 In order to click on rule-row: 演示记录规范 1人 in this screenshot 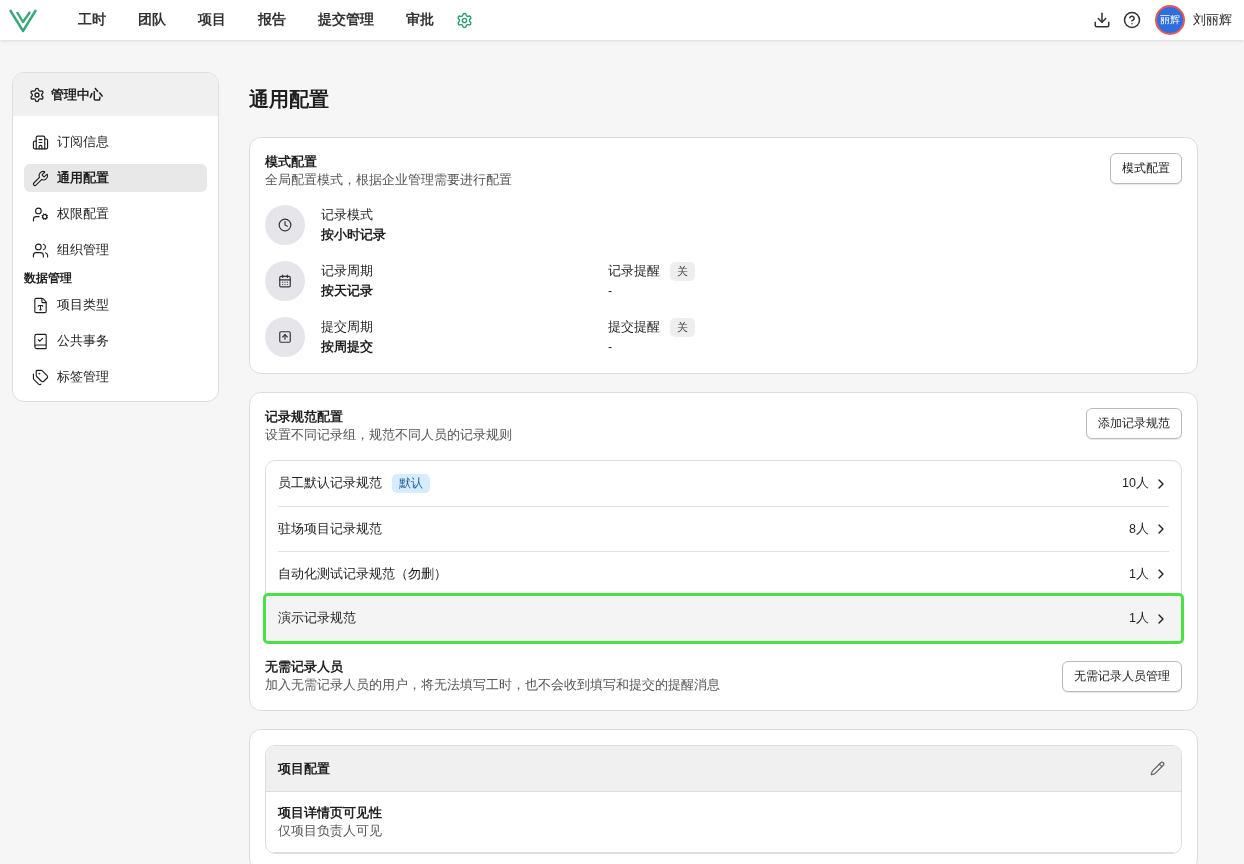, I will do `click(723, 618)`.